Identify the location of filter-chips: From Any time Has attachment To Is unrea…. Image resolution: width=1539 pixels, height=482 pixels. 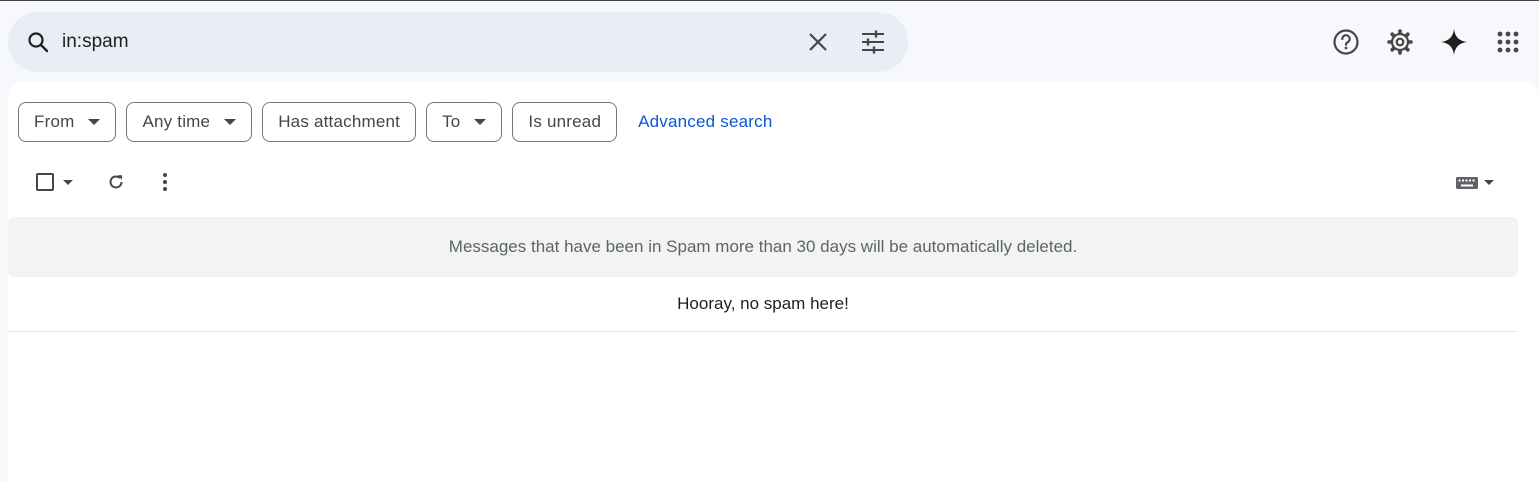
(395, 122).